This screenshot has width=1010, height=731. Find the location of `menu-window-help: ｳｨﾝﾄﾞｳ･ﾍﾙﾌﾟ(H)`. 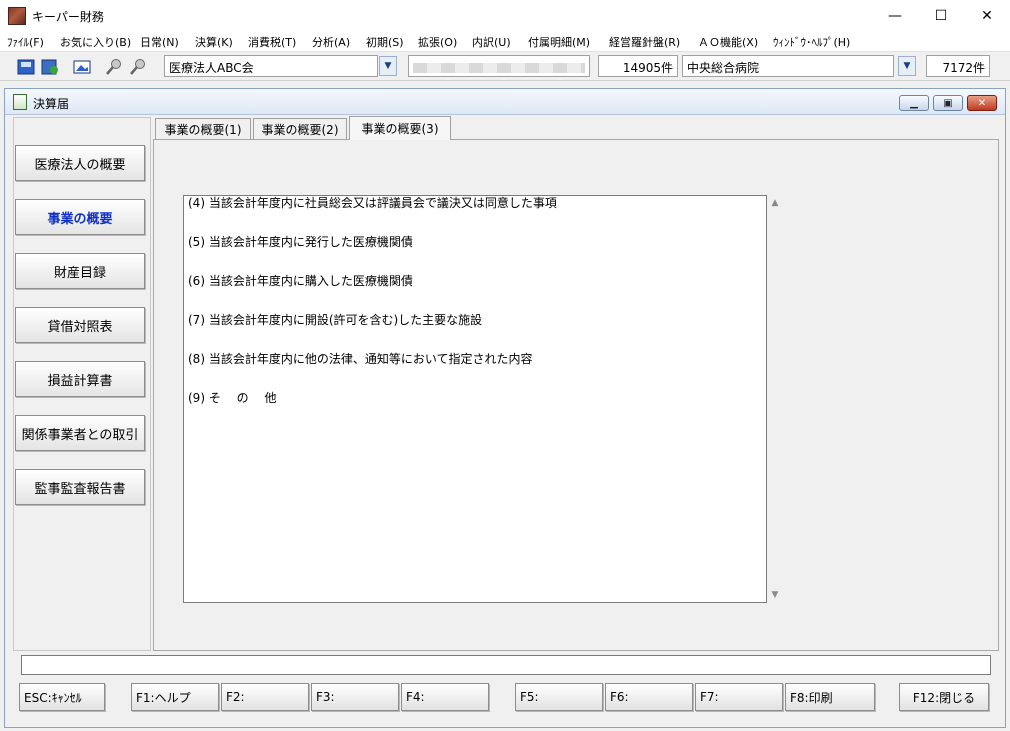

menu-window-help: ｳｨﾝﾄﾞｳ･ﾍﾙﾌﾟ(H) is located at coordinates (811, 42).